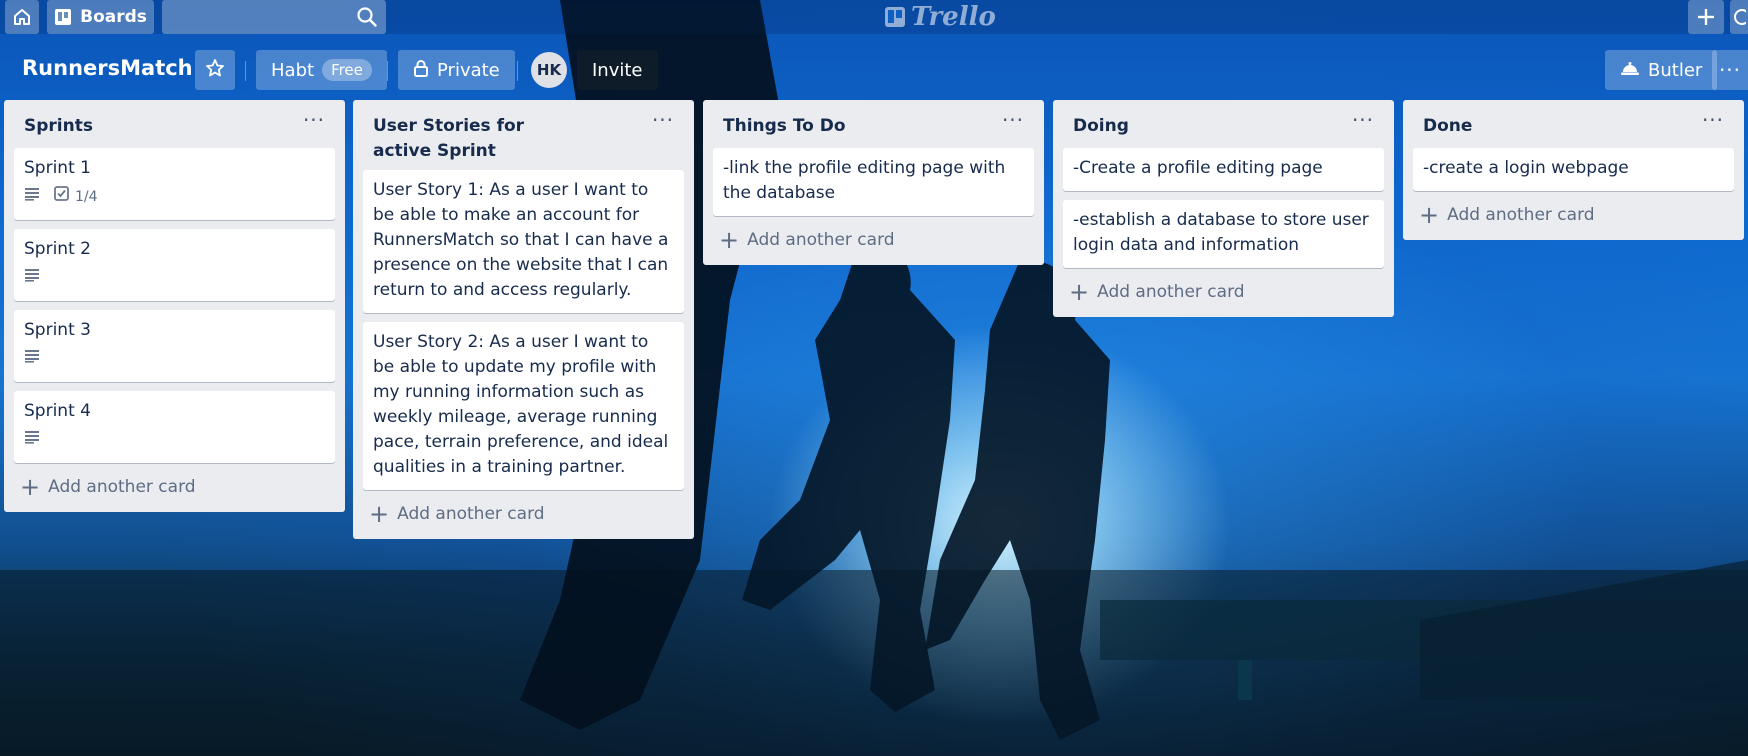 The height and width of the screenshot is (756, 1748). What do you see at coordinates (174, 346) in the screenshot?
I see `card: Sprint 3` at bounding box center [174, 346].